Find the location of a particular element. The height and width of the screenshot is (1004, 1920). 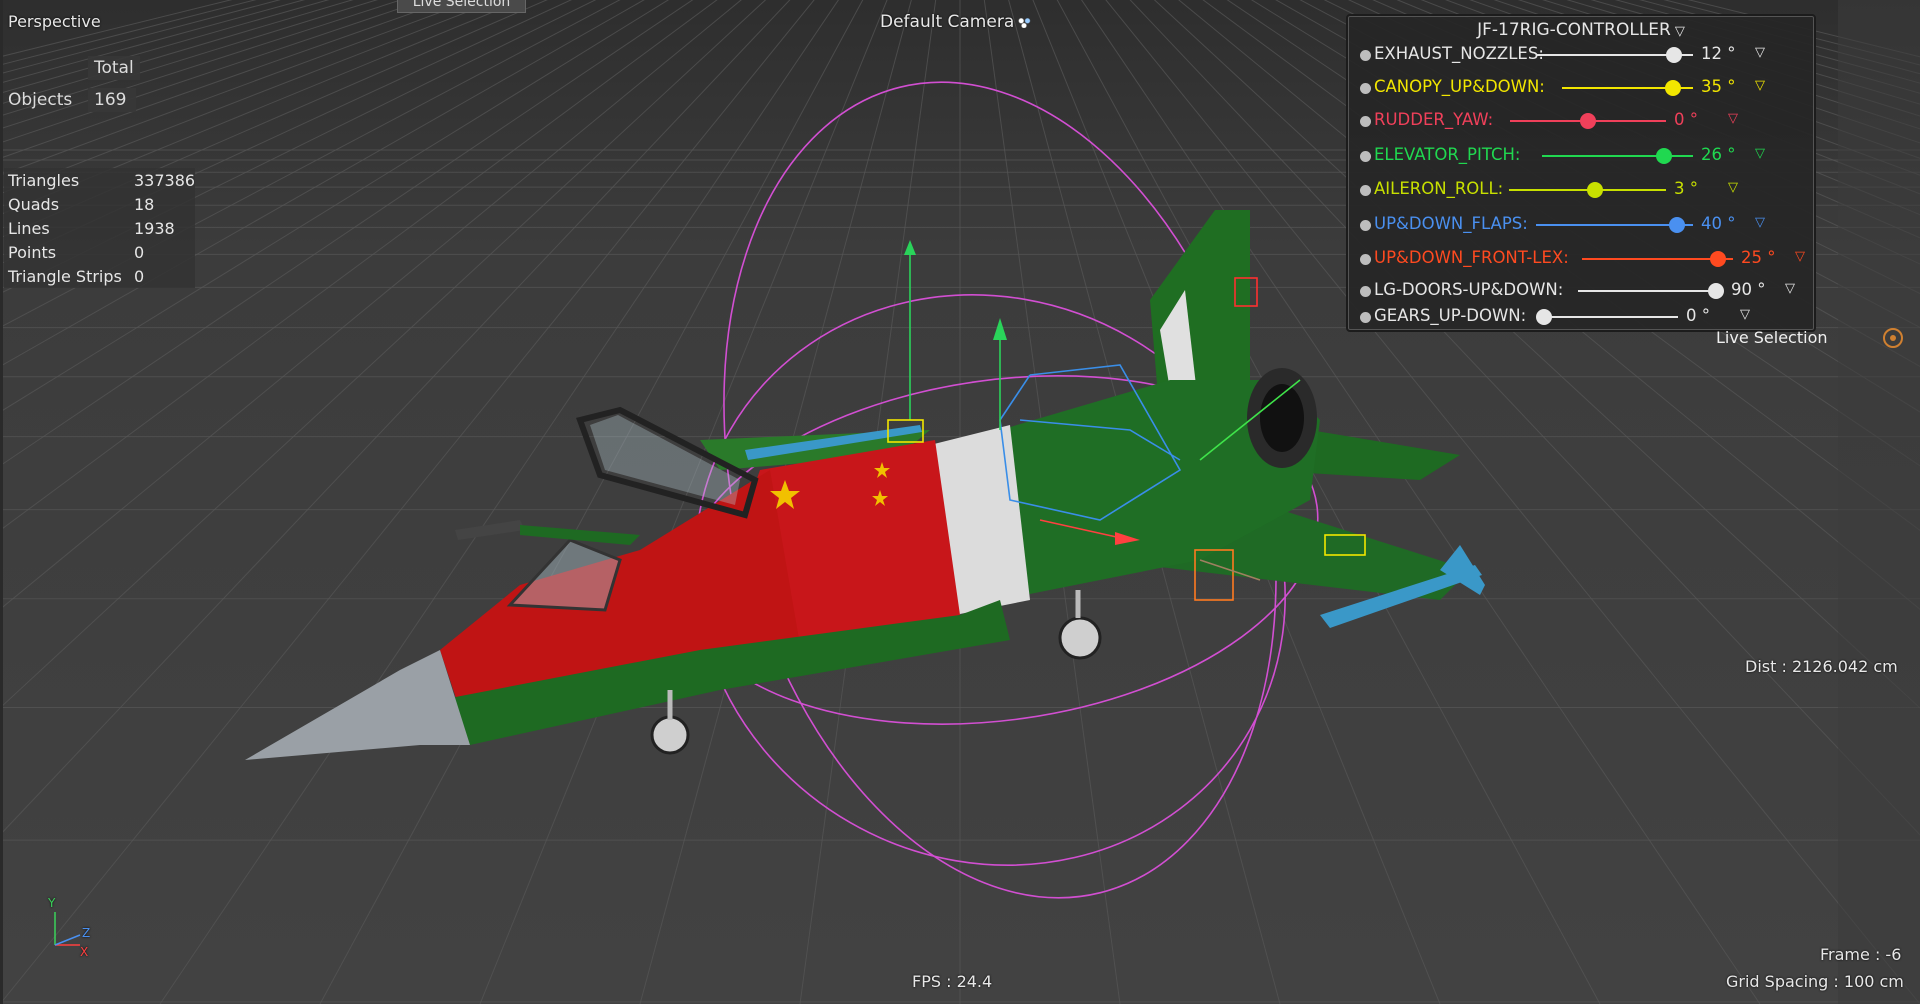

axis-x-label: X is located at coordinates (84, 952).